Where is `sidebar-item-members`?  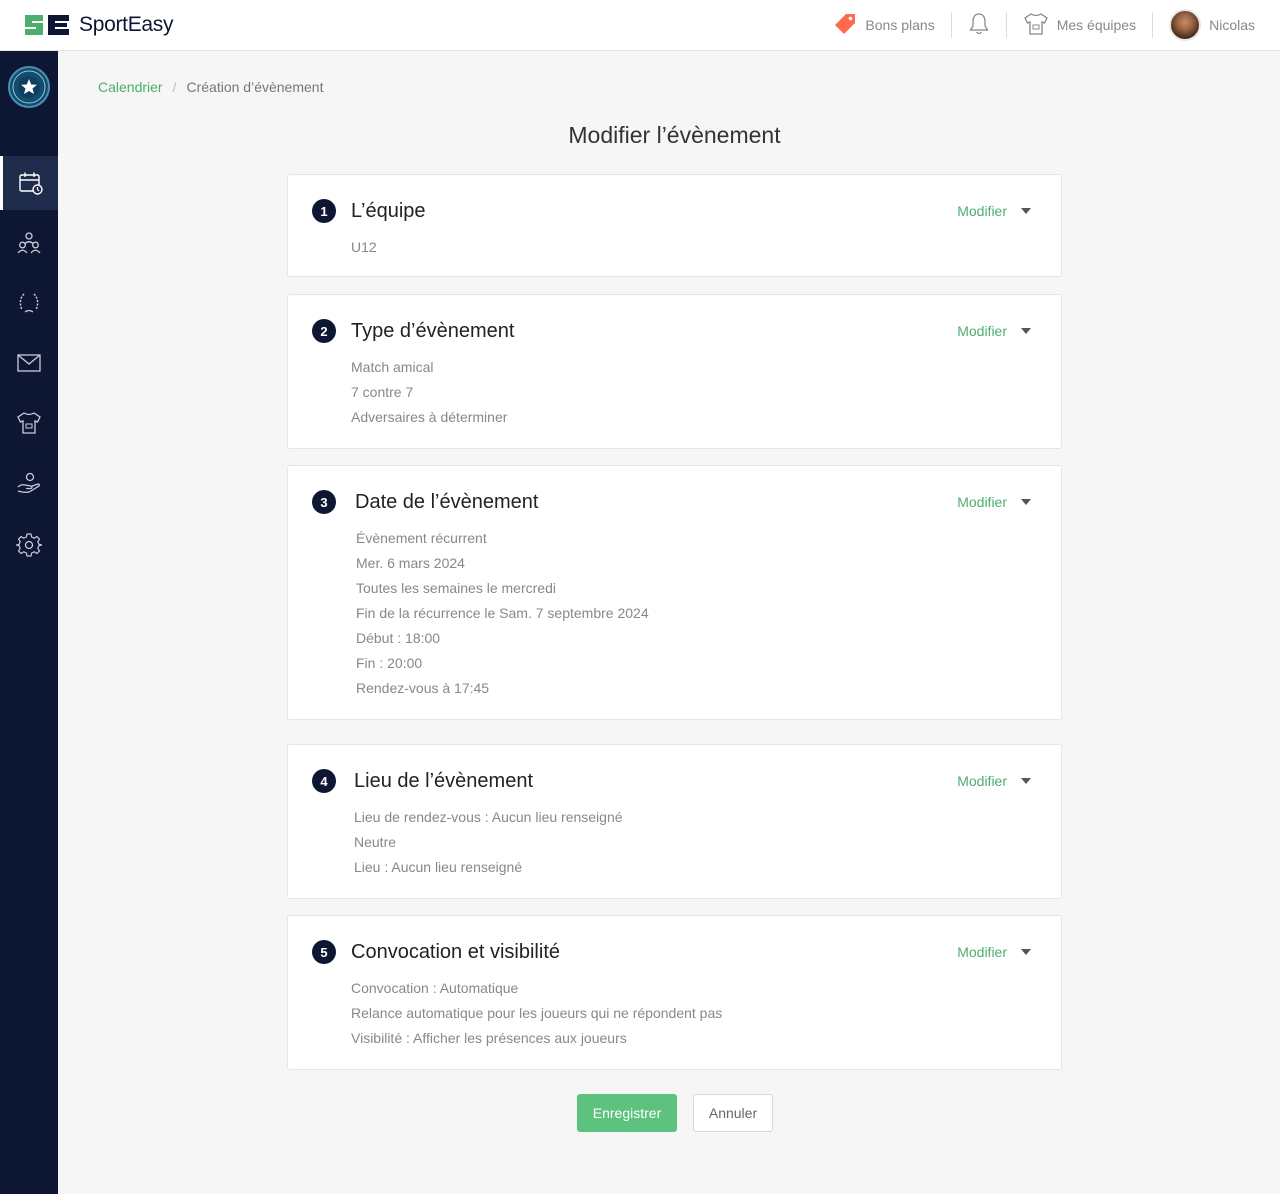 sidebar-item-members is located at coordinates (29, 243).